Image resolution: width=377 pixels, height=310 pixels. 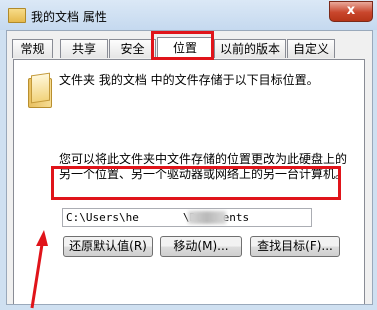 I want to click on path-highlight, so click(x=196, y=183).